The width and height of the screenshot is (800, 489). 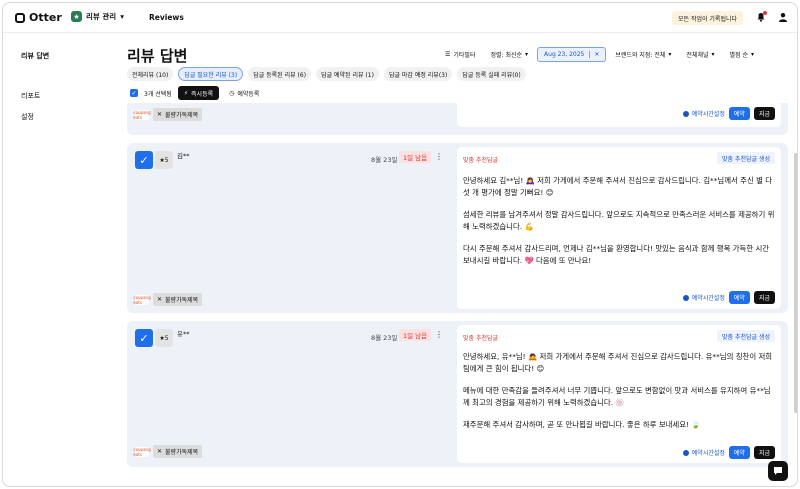 I want to click on notification-dot, so click(x=765, y=13).